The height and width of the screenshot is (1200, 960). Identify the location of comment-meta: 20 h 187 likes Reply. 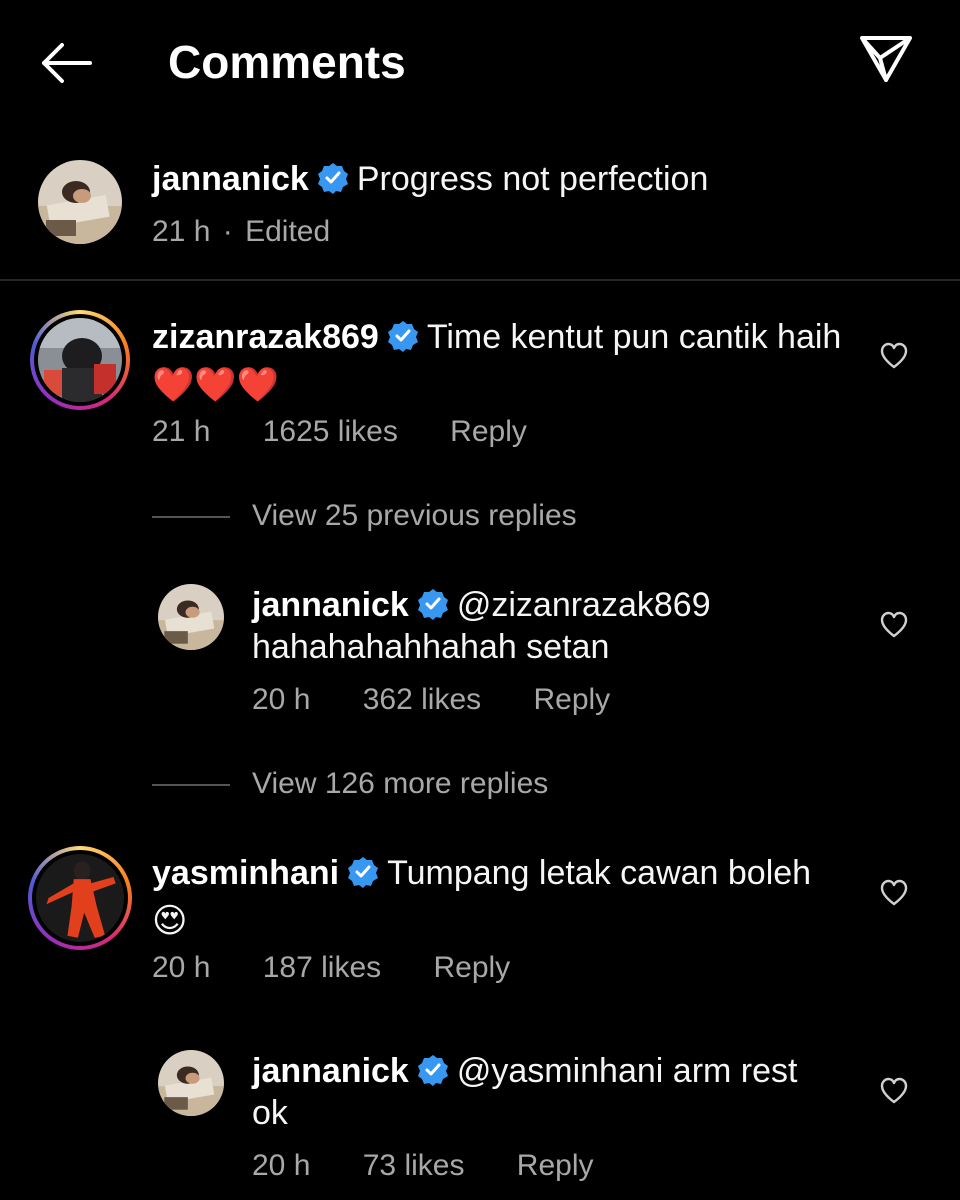
(353, 968).